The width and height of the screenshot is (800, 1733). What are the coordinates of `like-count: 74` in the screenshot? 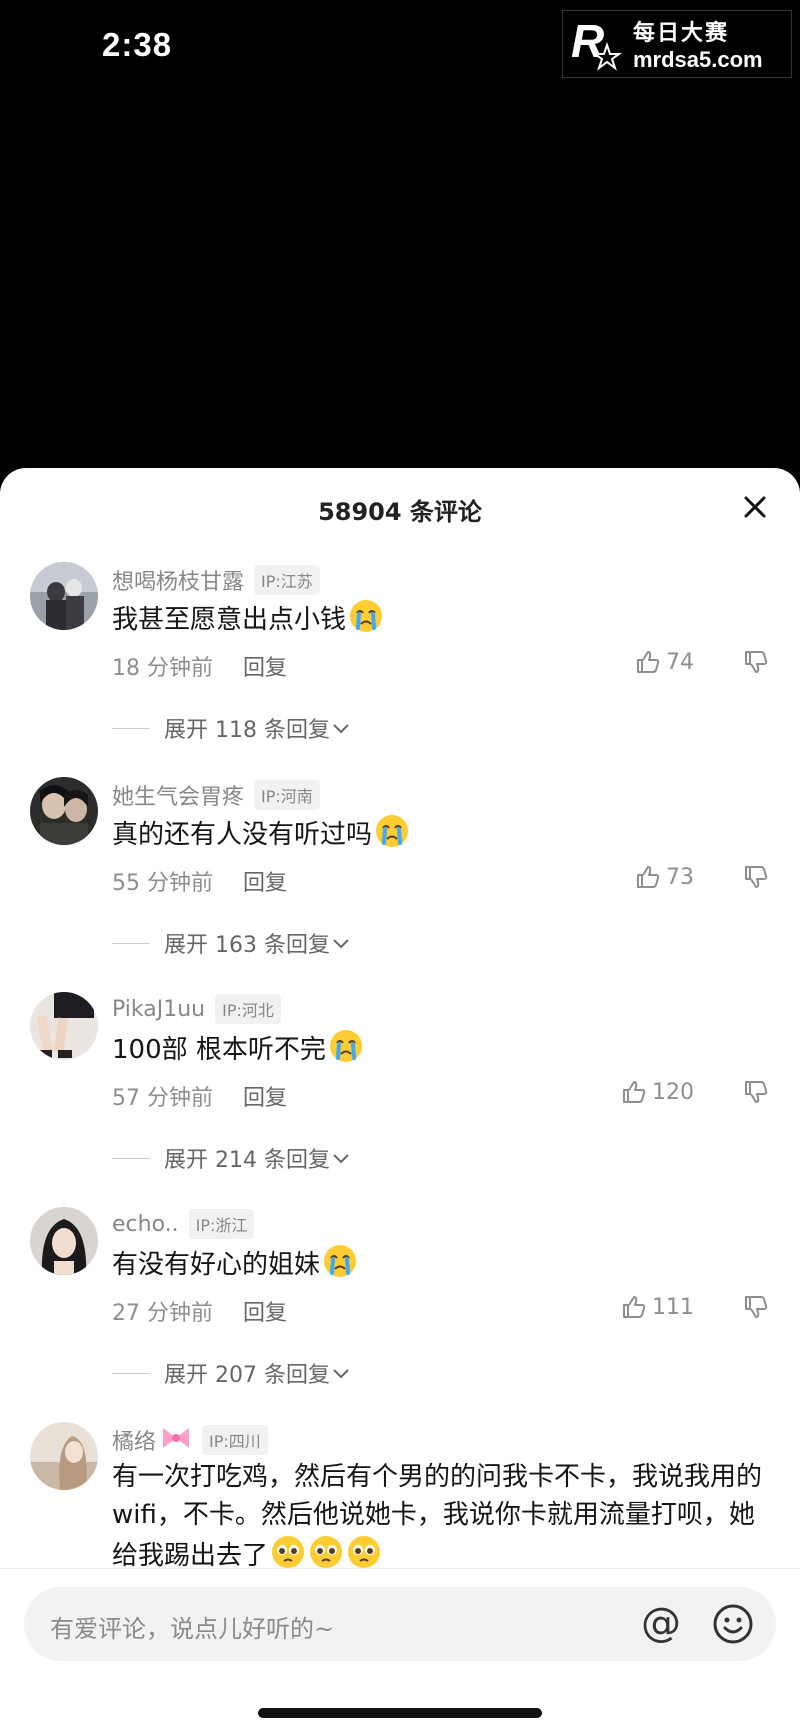 It's located at (680, 662).